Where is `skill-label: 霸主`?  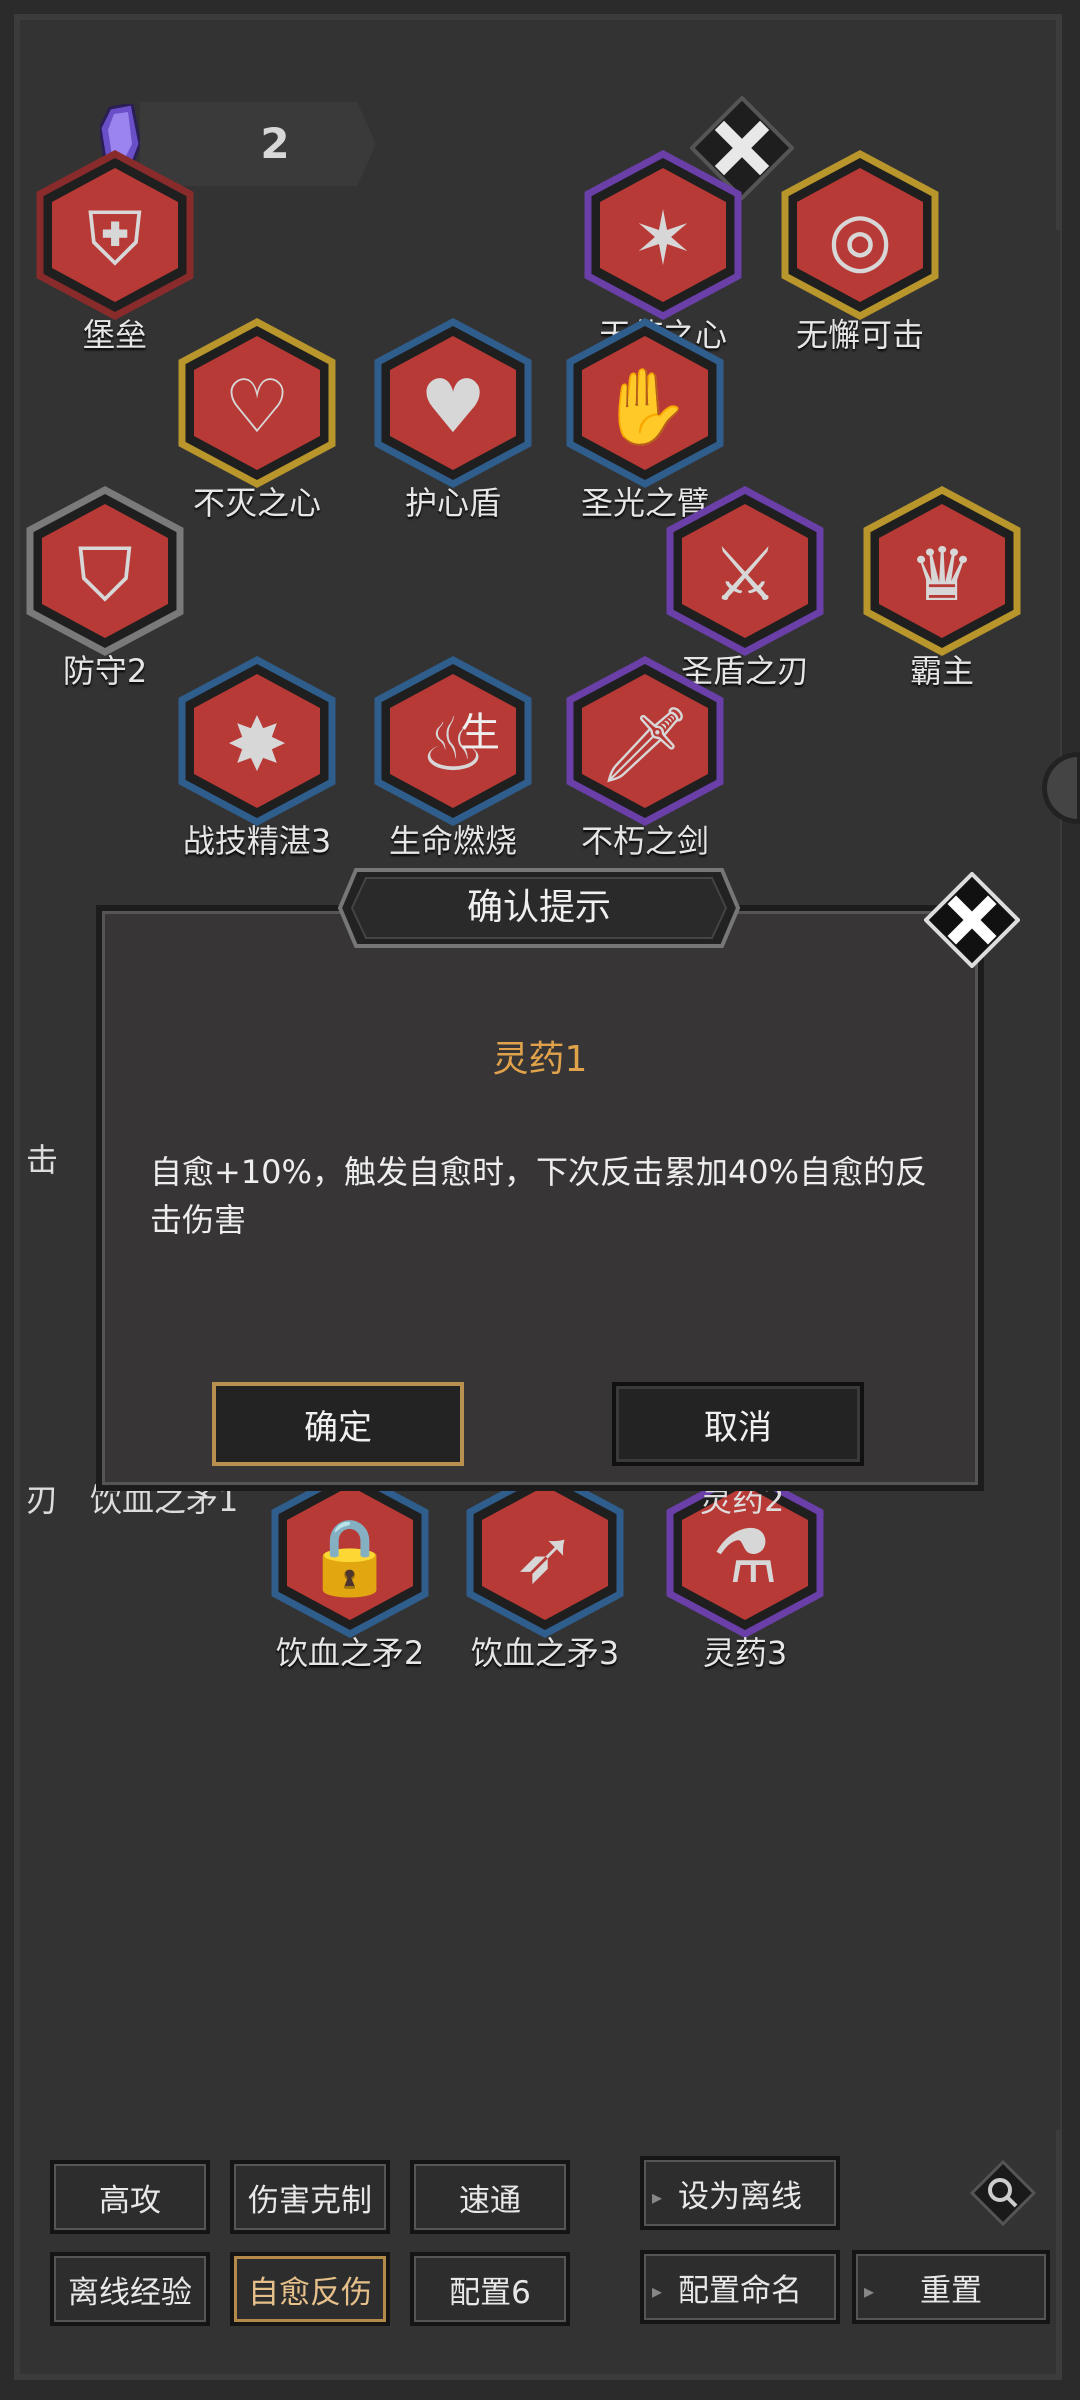
skill-label: 霸主 is located at coordinates (941, 671).